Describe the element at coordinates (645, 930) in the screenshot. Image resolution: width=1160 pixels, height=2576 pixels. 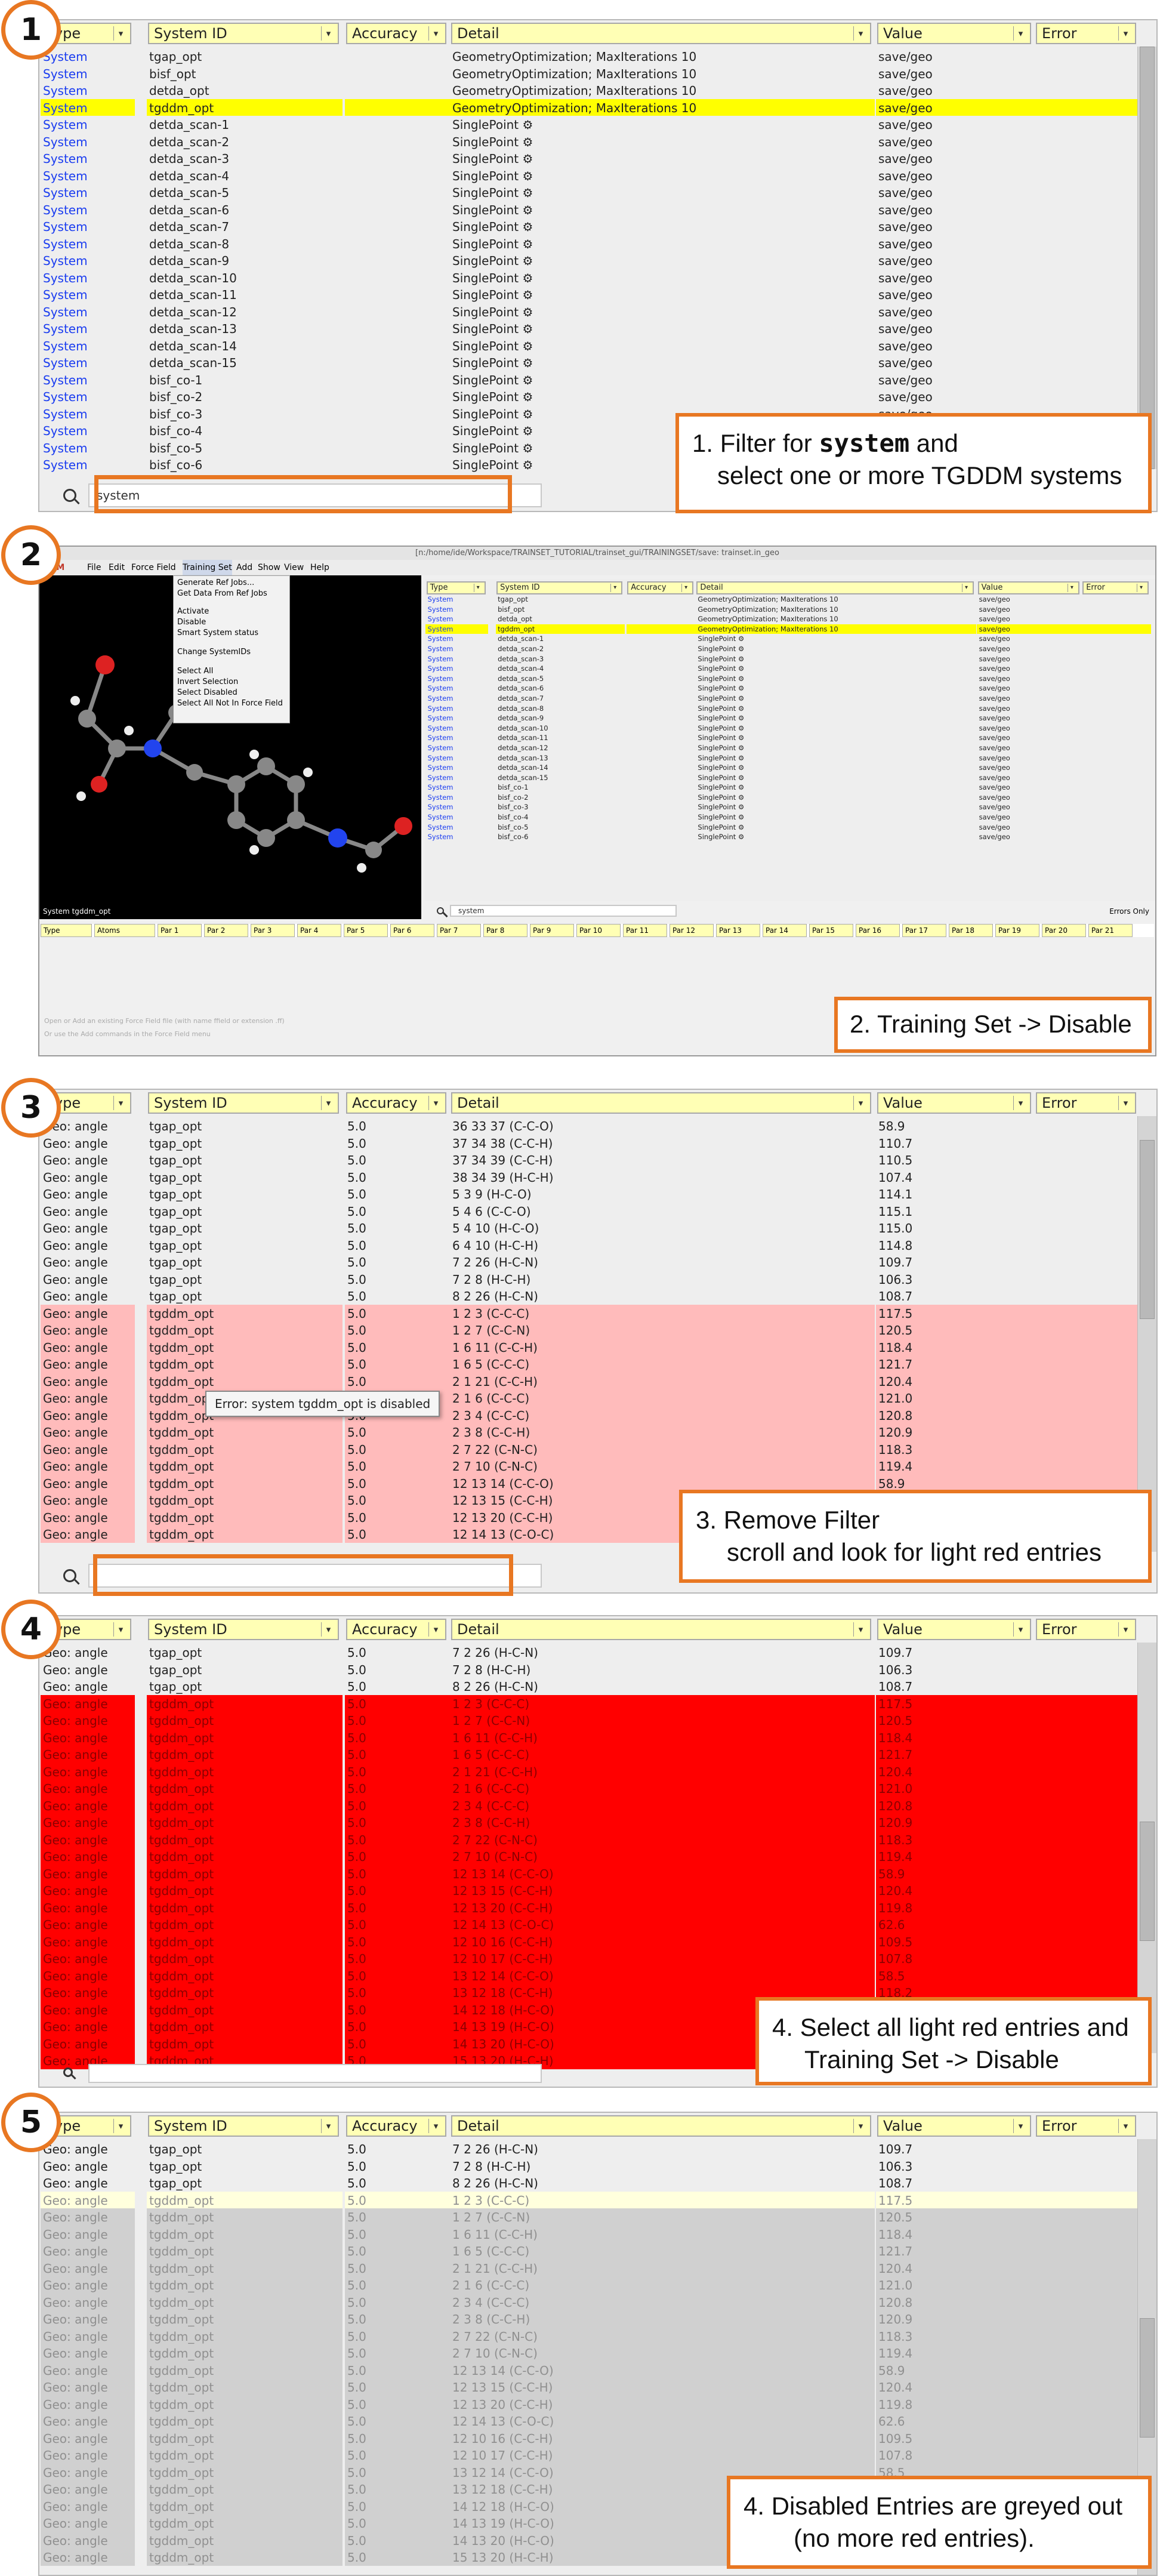
I see `force-field-column-header: Par 11` at that location.